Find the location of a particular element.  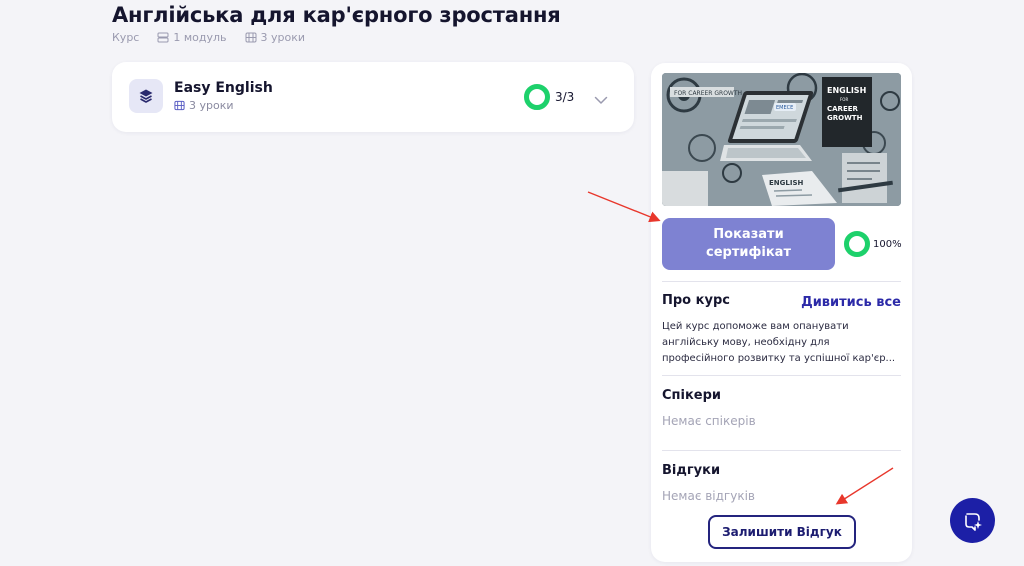

sparkle-icon is located at coordinates (973, 521).